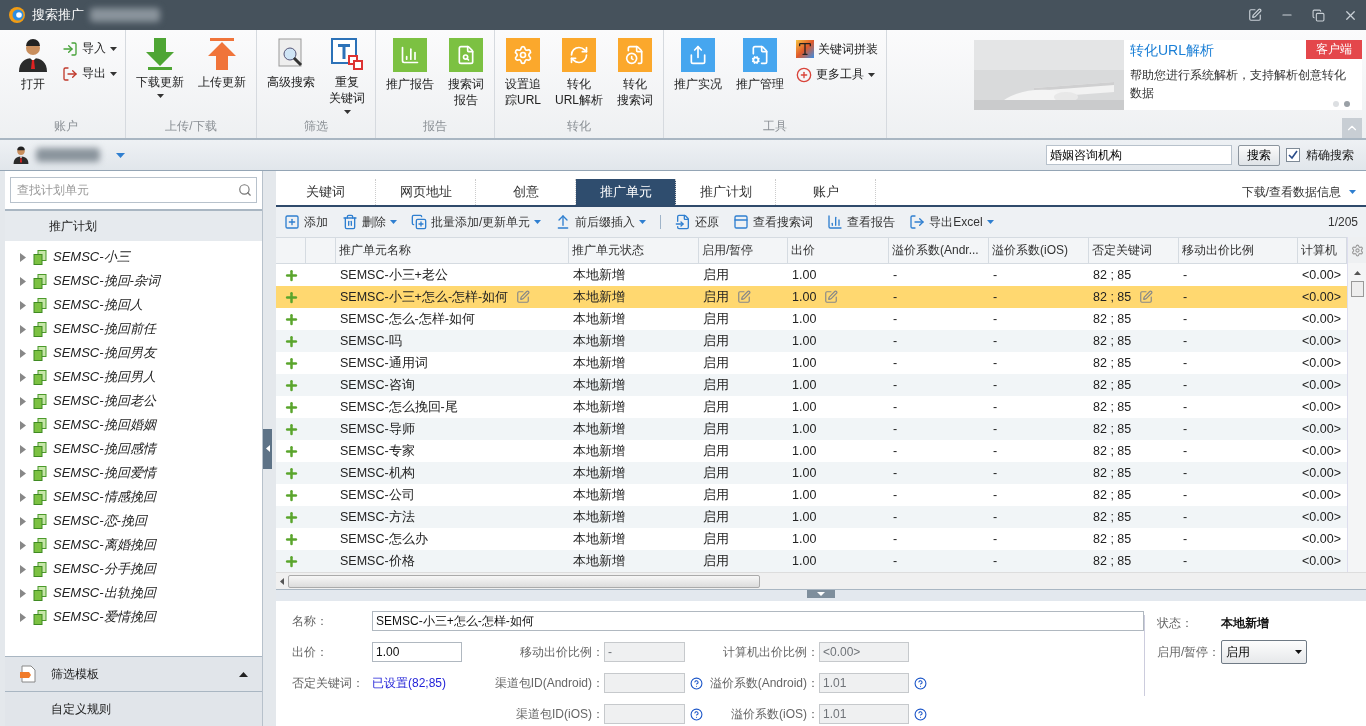 The width and height of the screenshot is (1366, 726). What do you see at coordinates (306, 222) in the screenshot?
I see `toolbar-button: 添加` at bounding box center [306, 222].